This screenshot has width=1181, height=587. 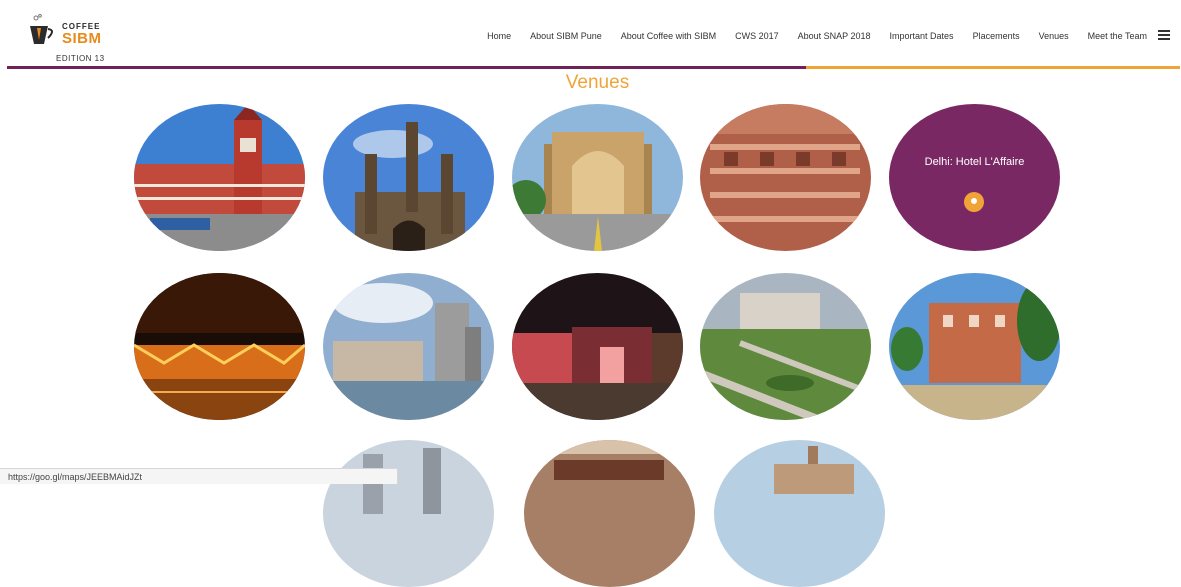 What do you see at coordinates (974, 162) in the screenshot?
I see `venue-label-delhi: Delhi: Hotel L'Affaire` at bounding box center [974, 162].